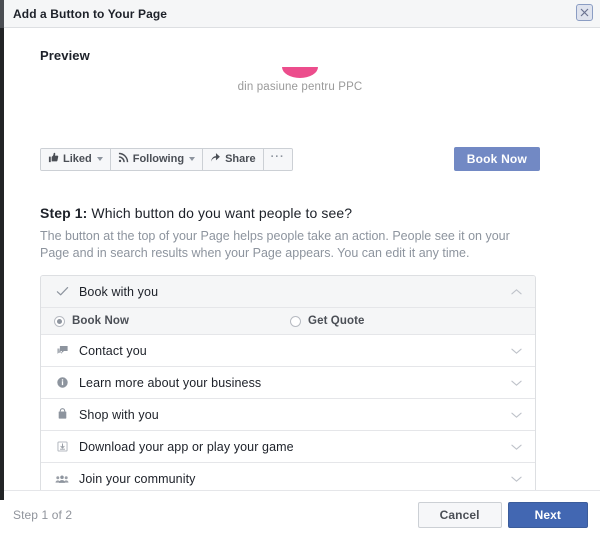 The image size is (600, 539). I want to click on accordion-label: Shop with you, so click(119, 414).